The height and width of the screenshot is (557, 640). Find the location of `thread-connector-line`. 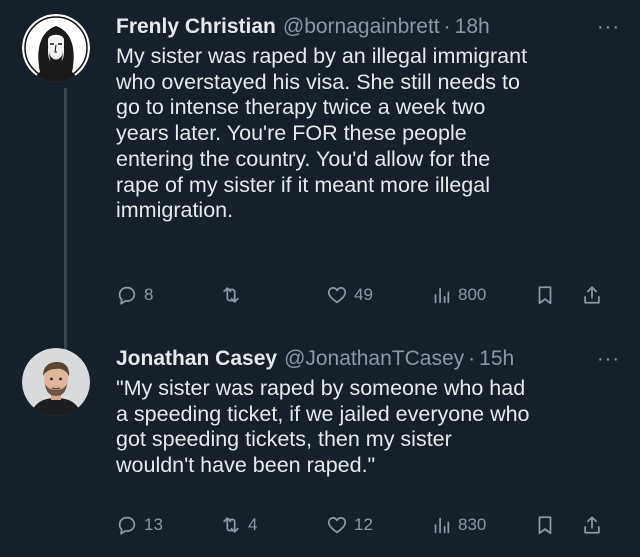

thread-connector-line is located at coordinates (65, 219).